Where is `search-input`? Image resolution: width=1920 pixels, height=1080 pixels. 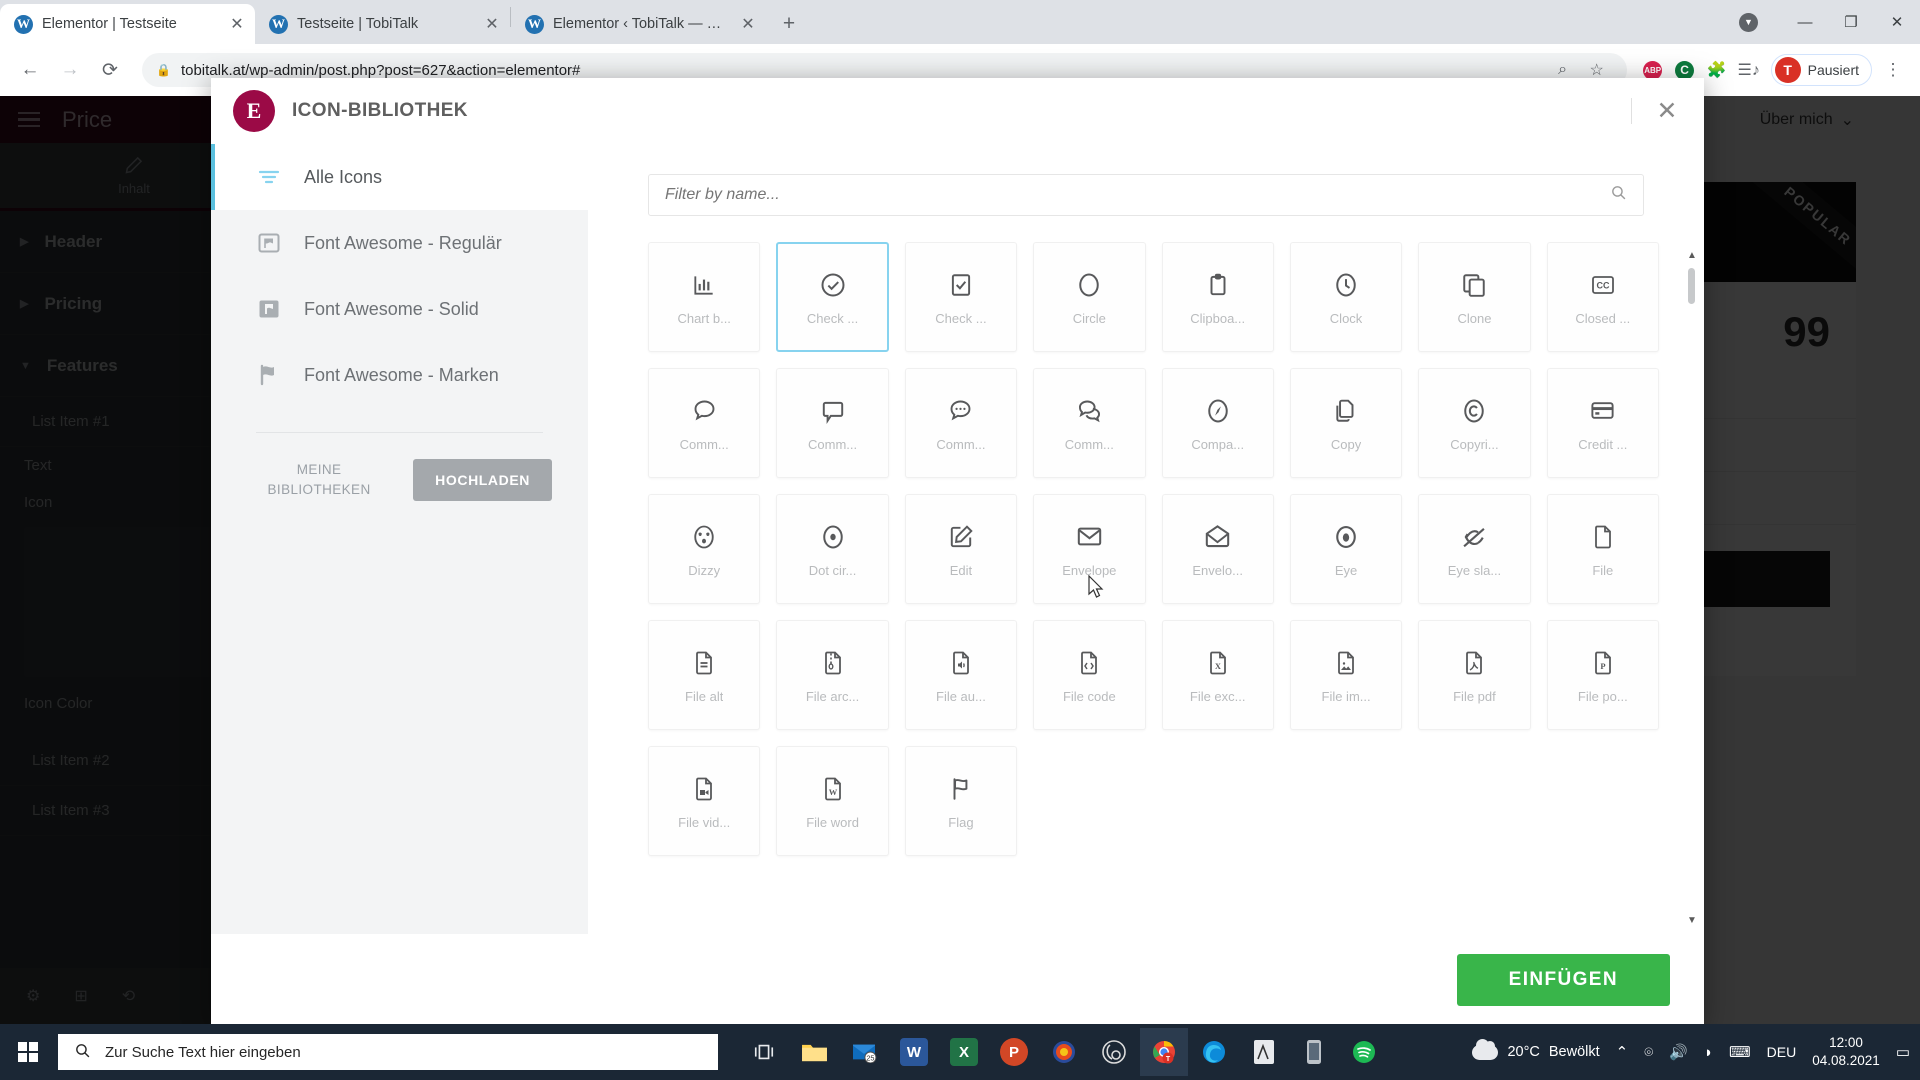 search-input is located at coordinates (1137, 195).